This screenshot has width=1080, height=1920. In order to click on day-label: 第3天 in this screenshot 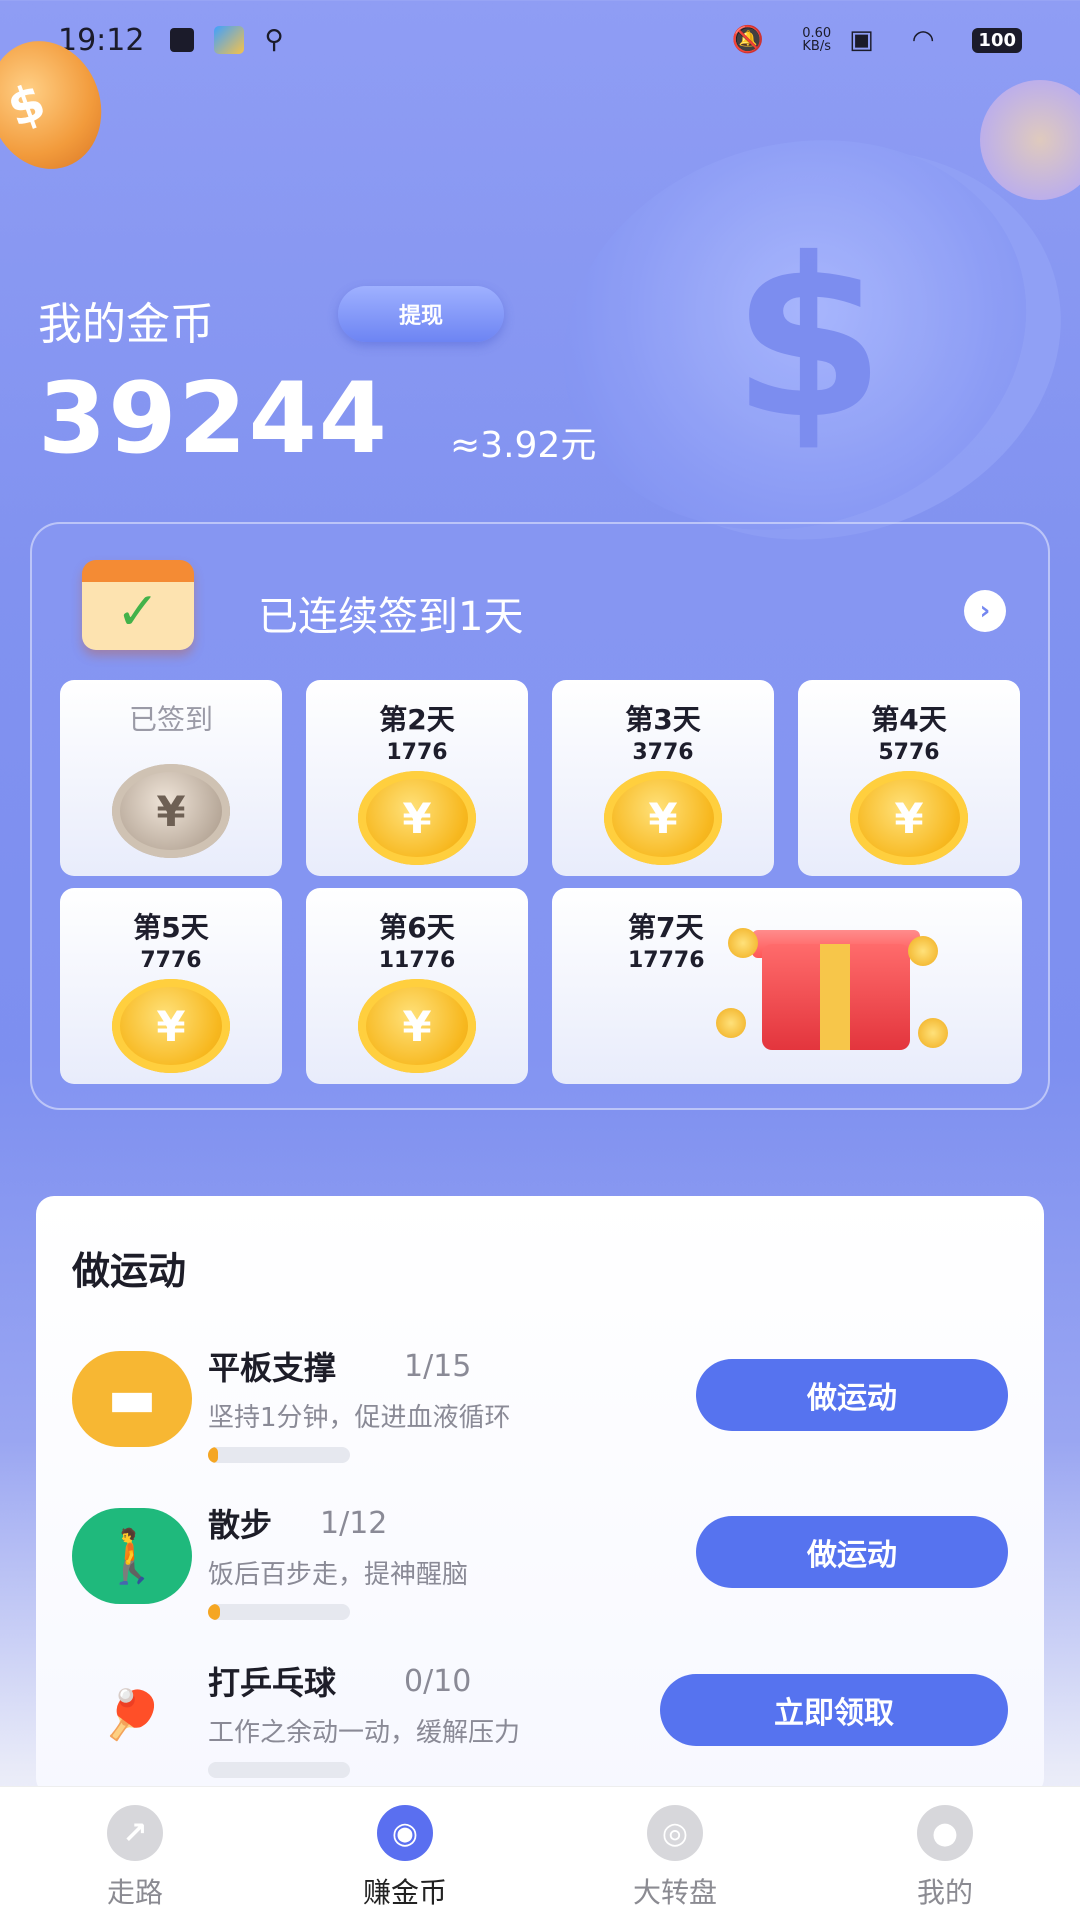, I will do `click(663, 719)`.